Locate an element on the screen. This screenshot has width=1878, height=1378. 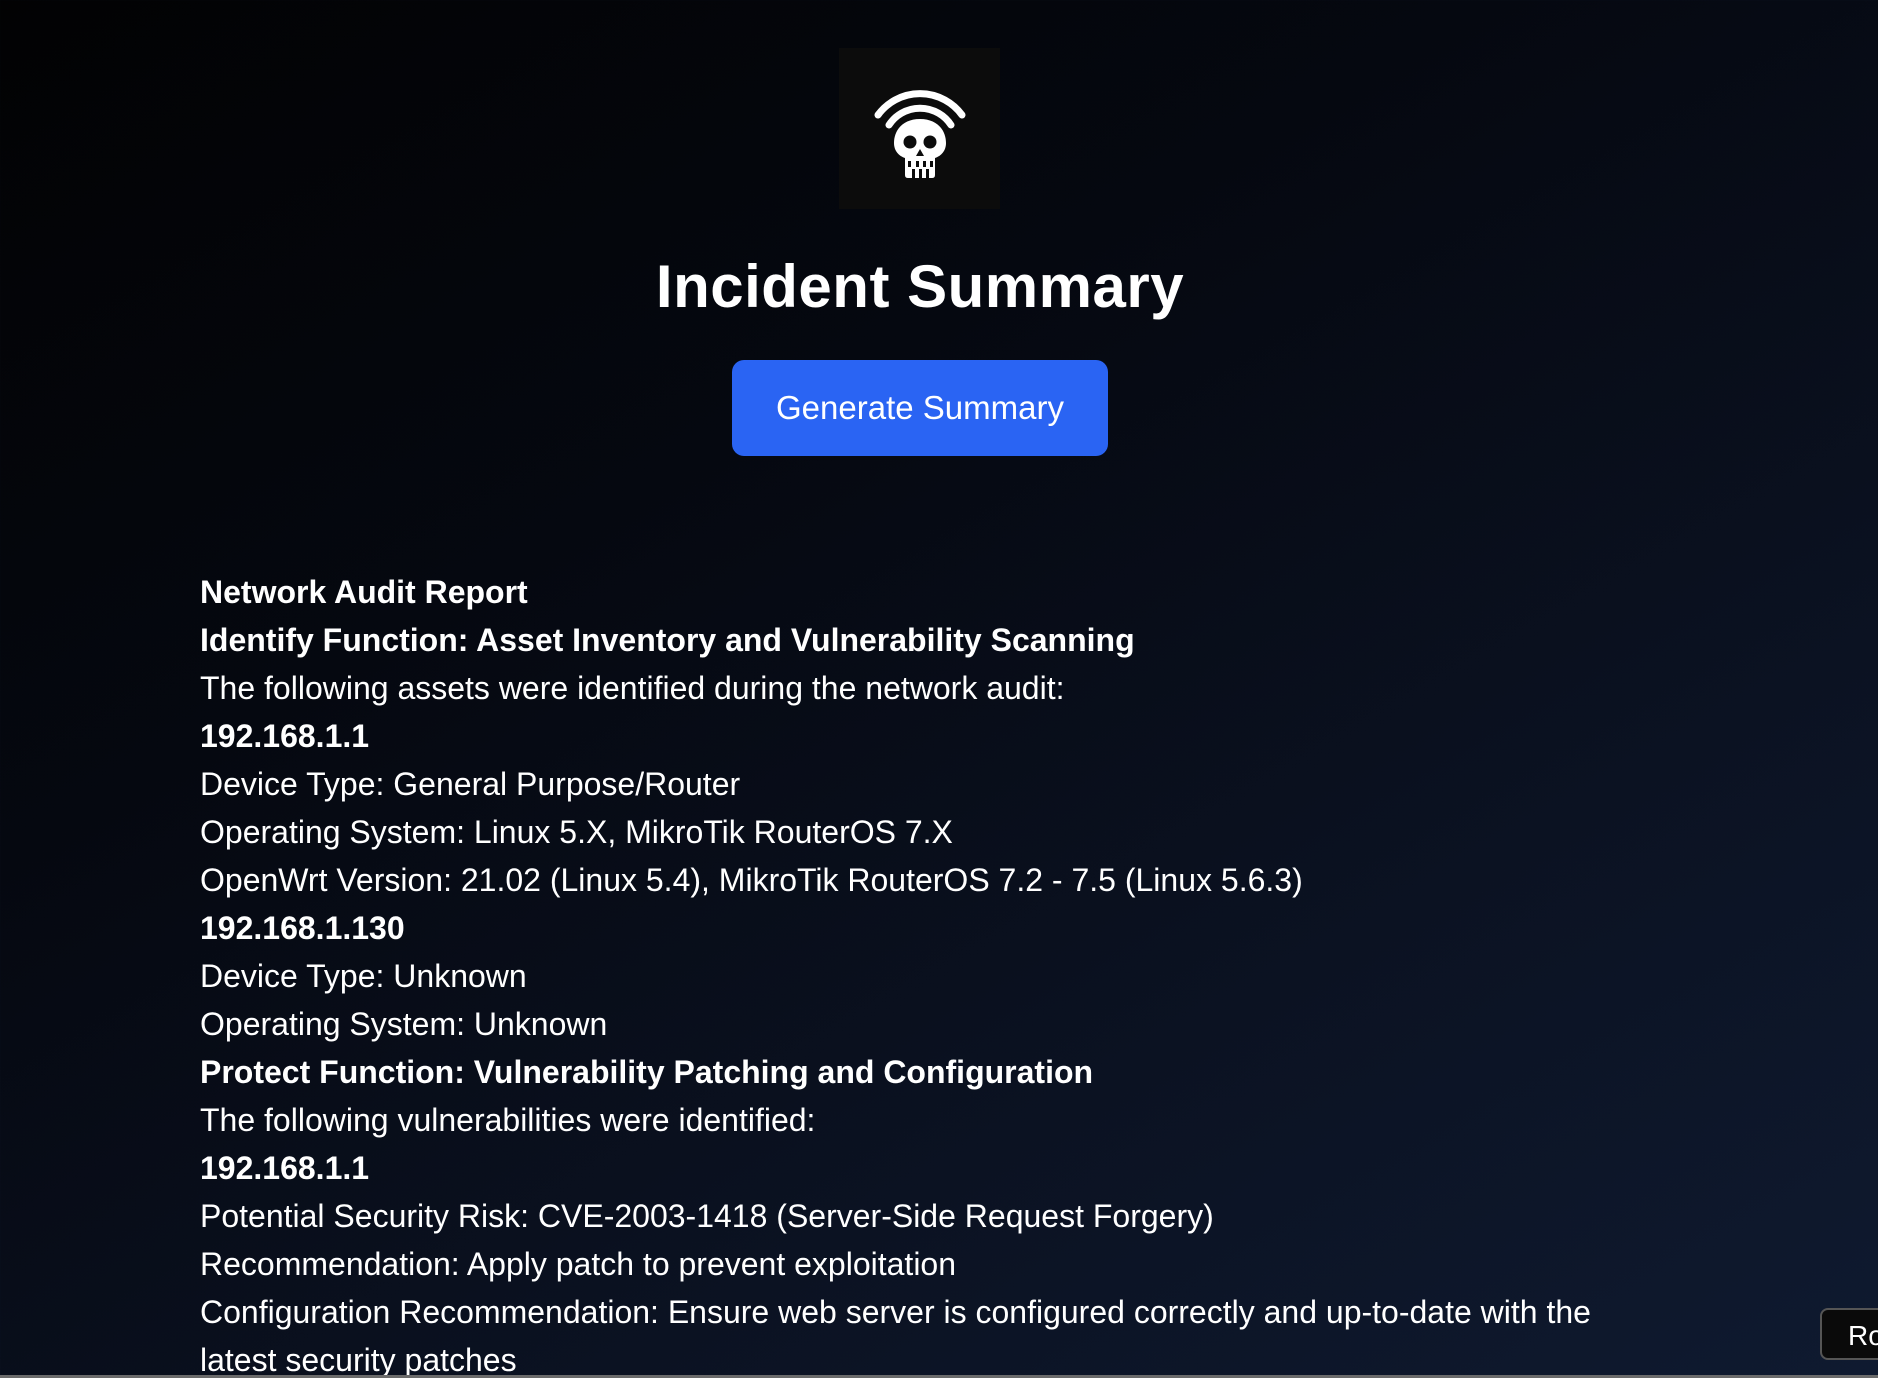
vuln-ip: 192.168.1.1 is located at coordinates (285, 1168).